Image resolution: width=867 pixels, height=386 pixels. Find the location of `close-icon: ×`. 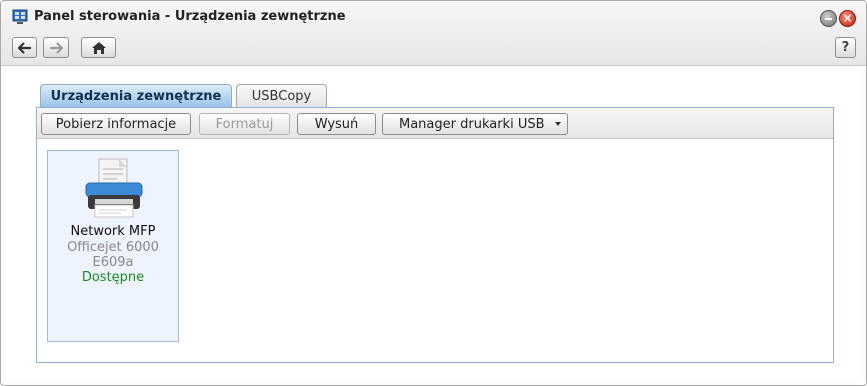

close-icon: × is located at coordinates (847, 18).